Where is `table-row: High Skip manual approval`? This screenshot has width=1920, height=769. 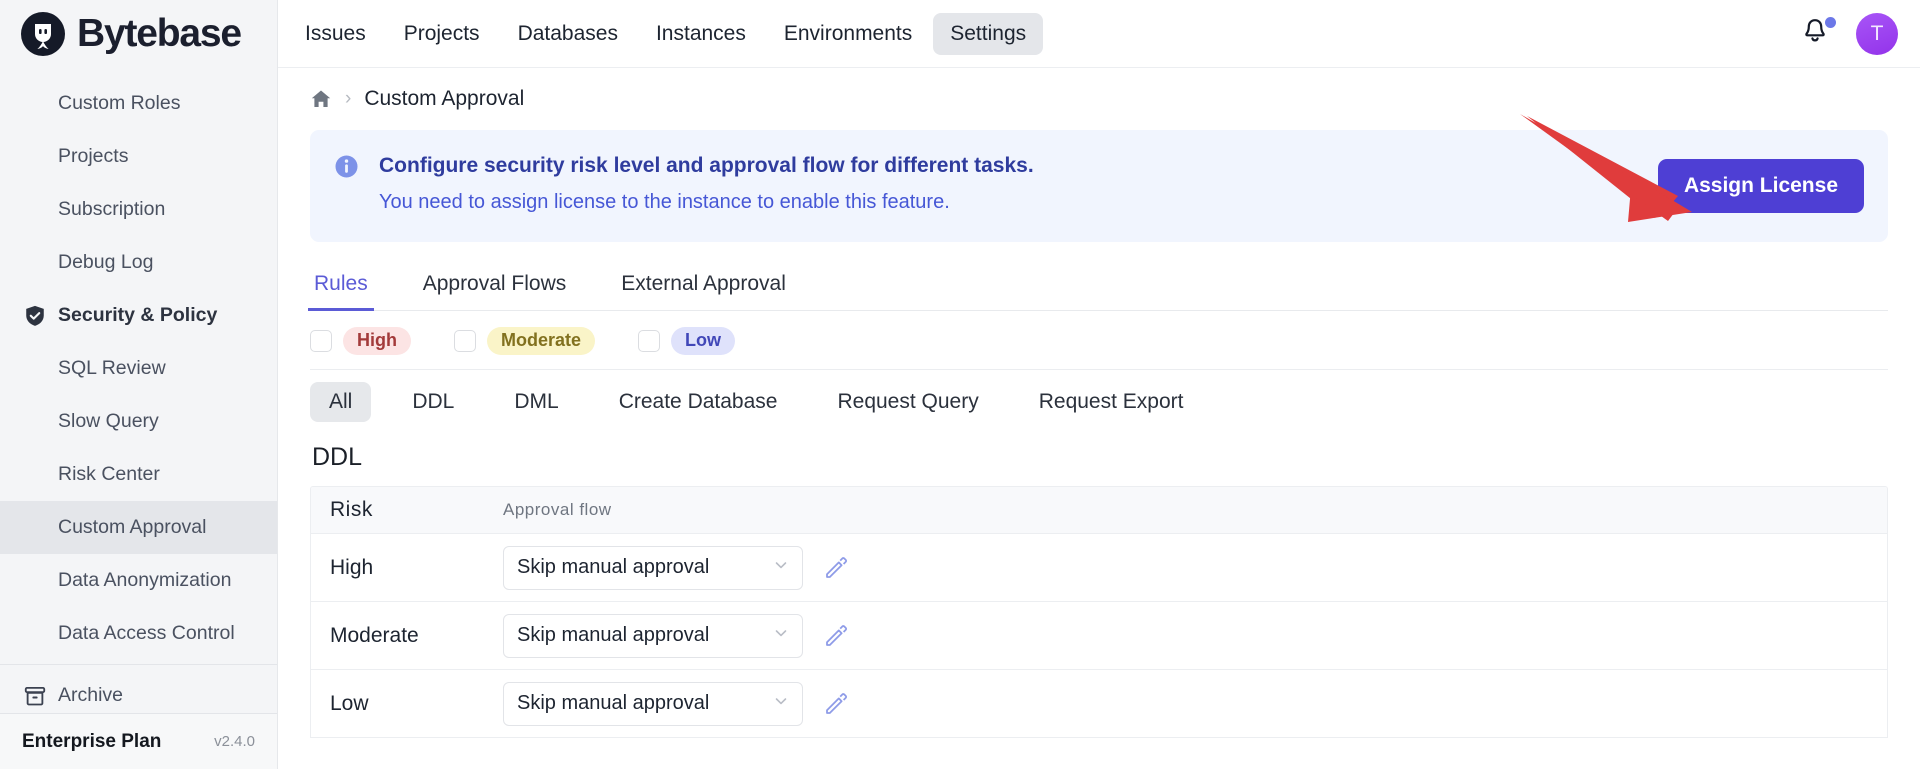 table-row: High Skip manual approval is located at coordinates (1099, 568).